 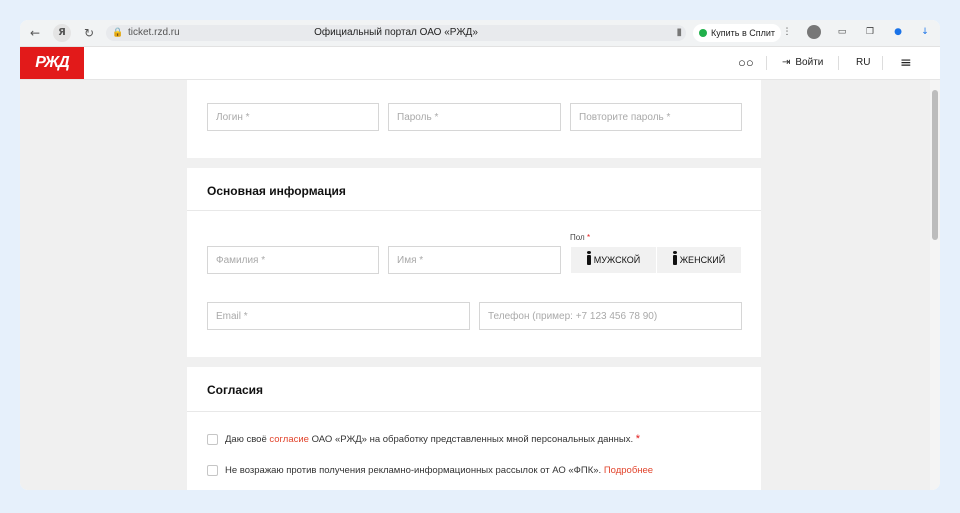 I want to click on male-label: МУЖСКОЙ, so click(x=617, y=260).